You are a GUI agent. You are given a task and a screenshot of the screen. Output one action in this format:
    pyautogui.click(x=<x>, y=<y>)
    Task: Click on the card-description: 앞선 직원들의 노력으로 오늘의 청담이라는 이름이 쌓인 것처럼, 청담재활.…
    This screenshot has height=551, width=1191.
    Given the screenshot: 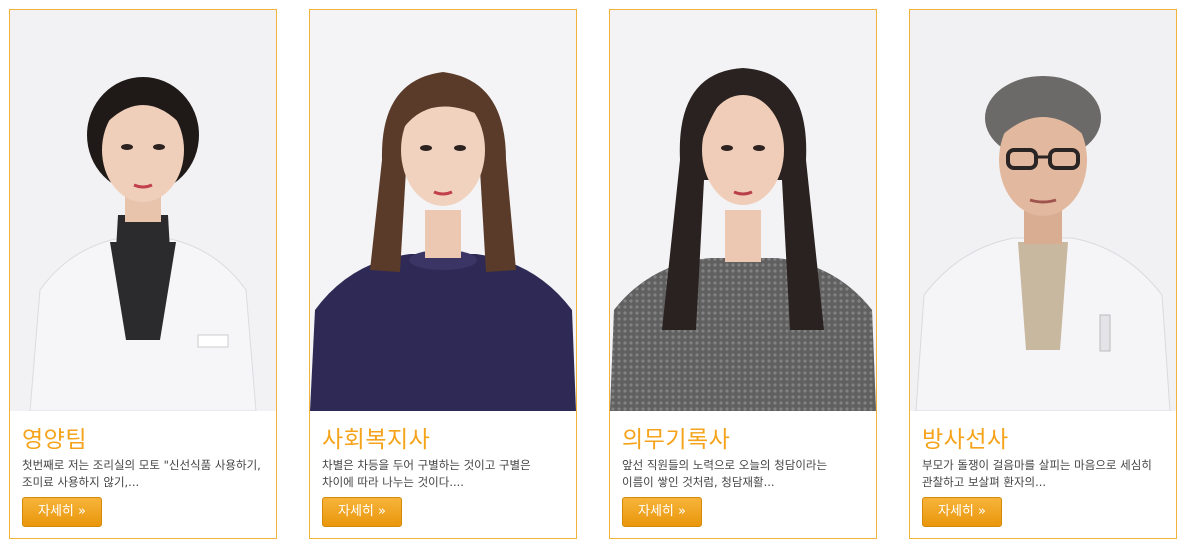 What is the action you would take?
    pyautogui.click(x=725, y=473)
    